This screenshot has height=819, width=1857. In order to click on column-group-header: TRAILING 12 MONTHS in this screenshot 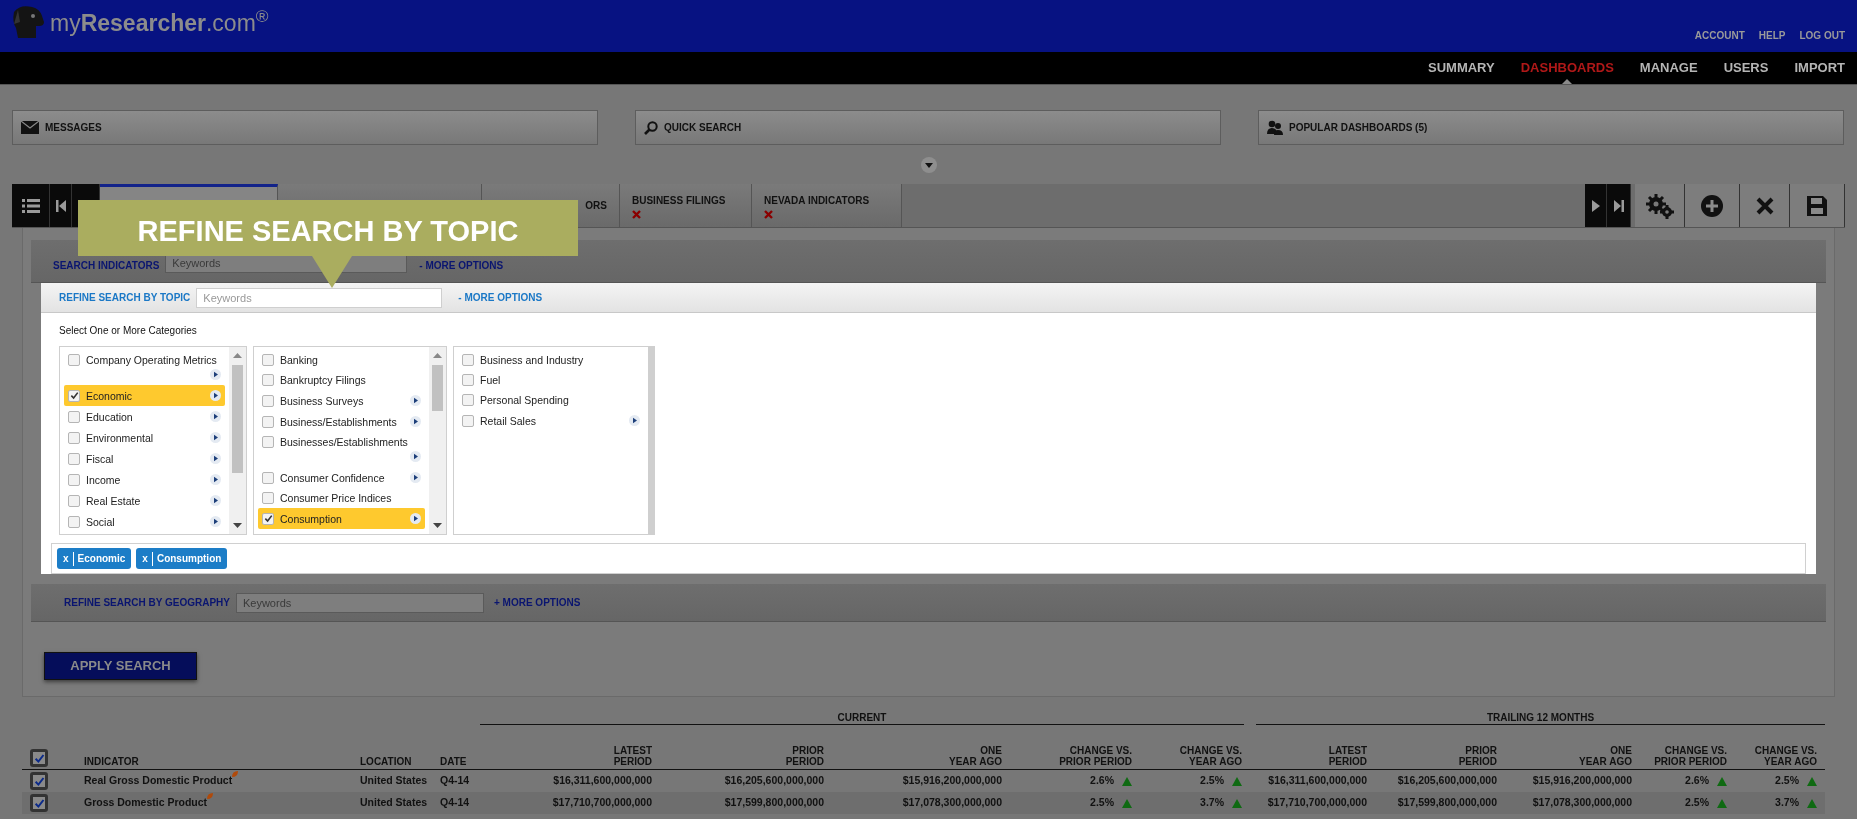, I will do `click(1540, 718)`.